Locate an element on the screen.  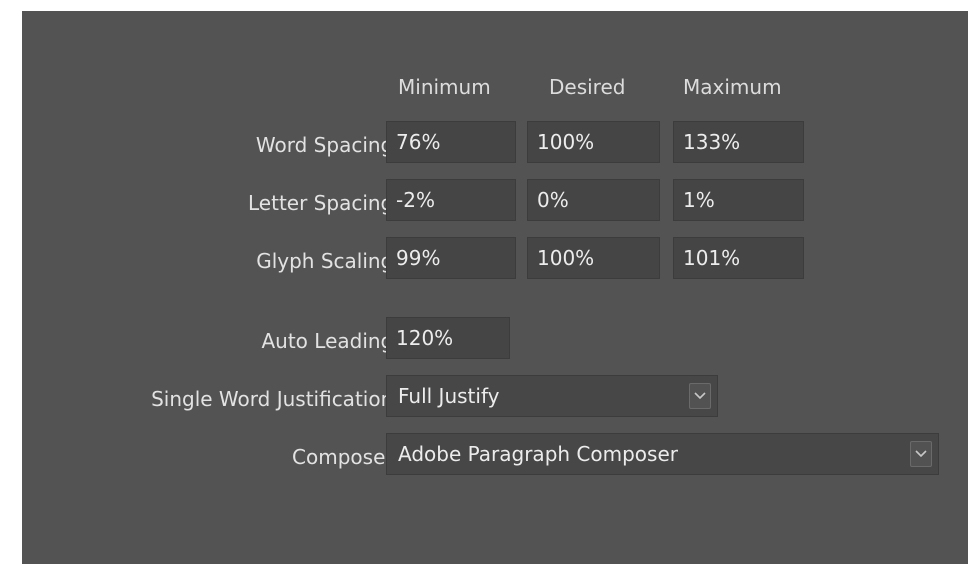
word-spacing-maximum-field: 133% is located at coordinates (738, 142).